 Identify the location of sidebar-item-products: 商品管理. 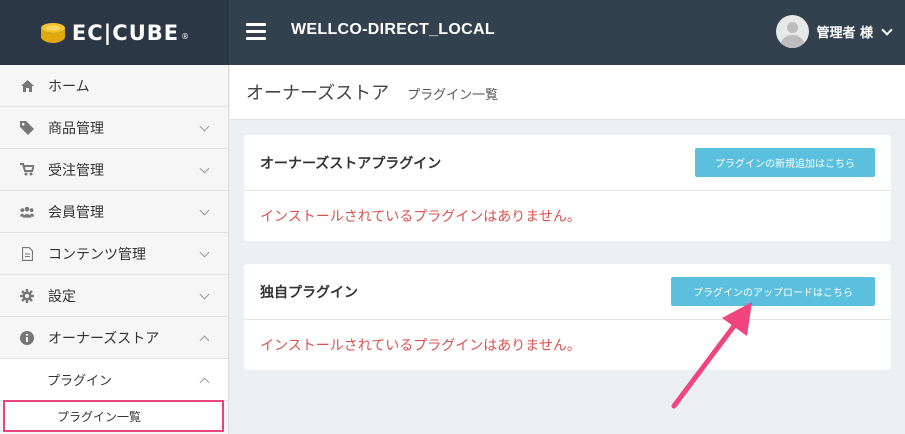
(114, 128).